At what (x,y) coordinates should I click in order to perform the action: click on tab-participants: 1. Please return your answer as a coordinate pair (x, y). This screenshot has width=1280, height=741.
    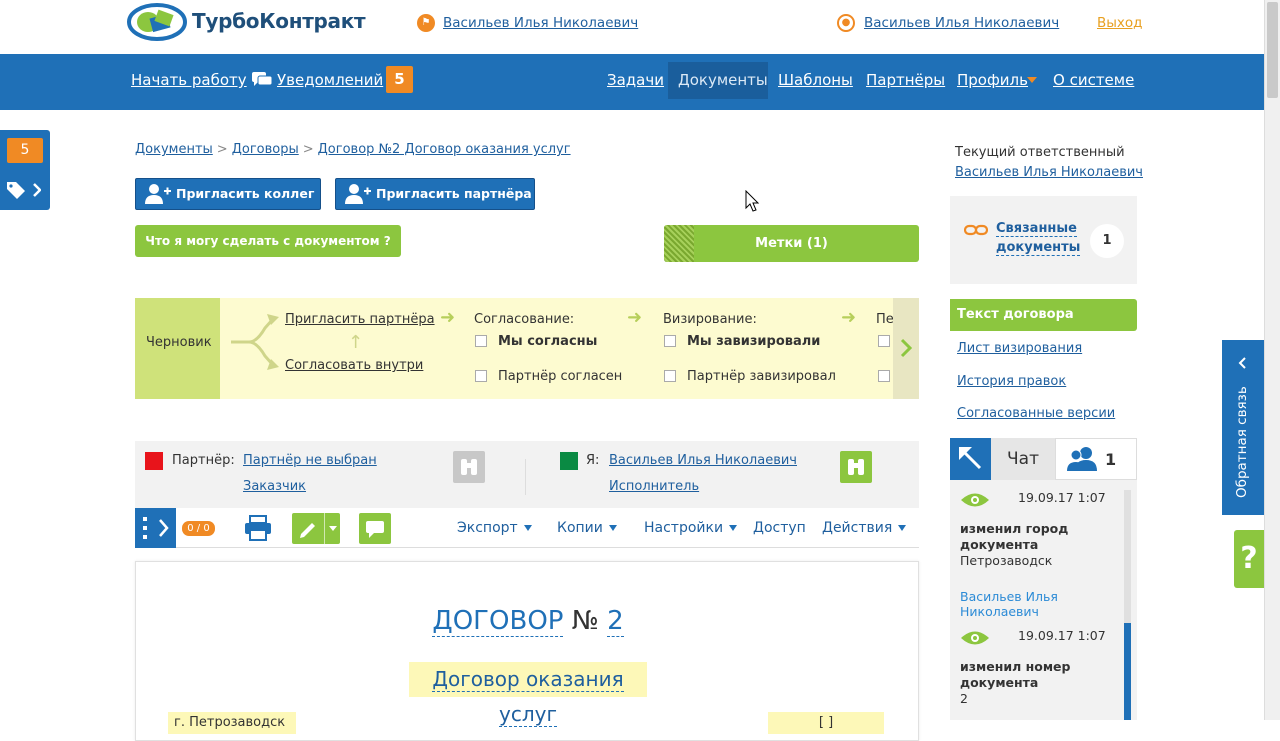
    Looking at the image, I should click on (1096, 459).